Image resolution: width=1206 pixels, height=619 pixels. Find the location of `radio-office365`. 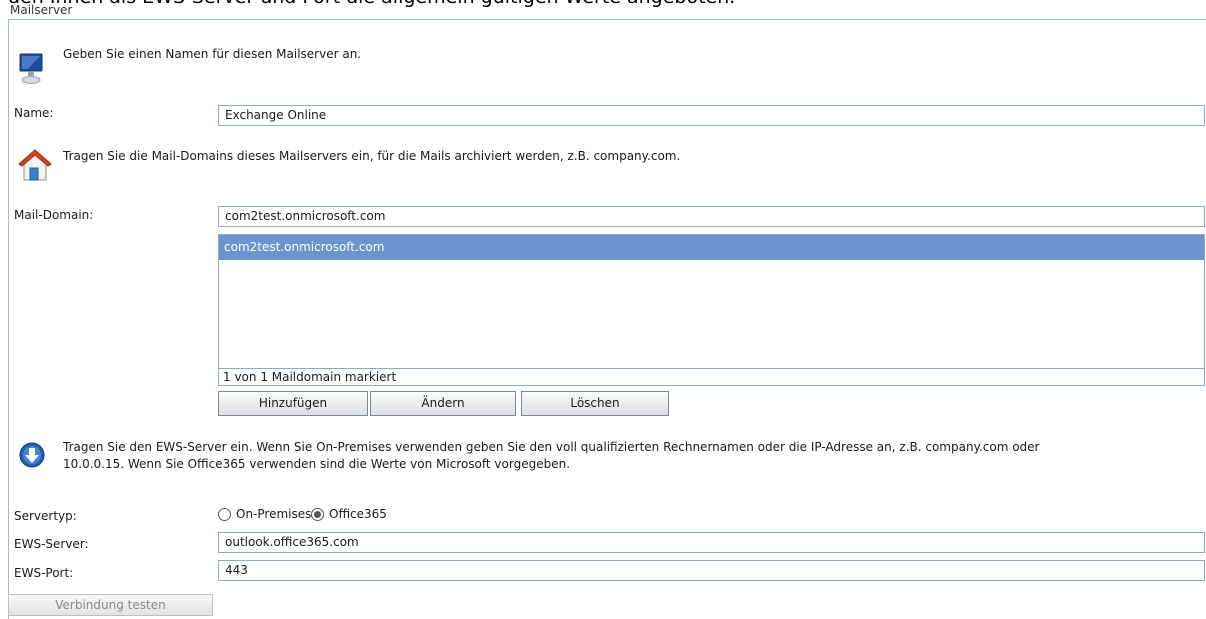

radio-office365 is located at coordinates (317, 514).